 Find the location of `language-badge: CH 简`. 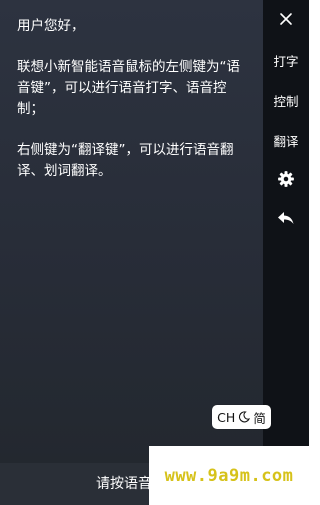

language-badge: CH 简 is located at coordinates (241, 417).